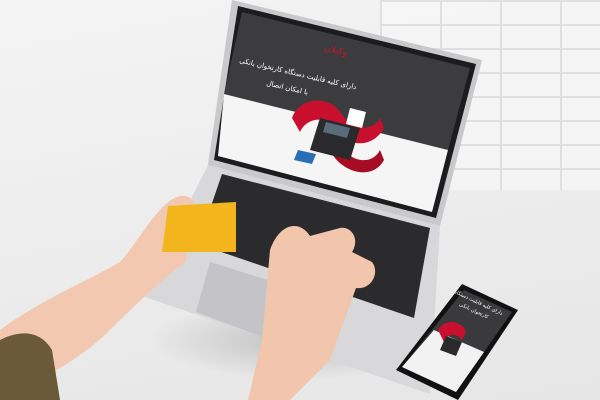  Describe the element at coordinates (199, 227) in the screenshot. I see `yellow-card` at that location.